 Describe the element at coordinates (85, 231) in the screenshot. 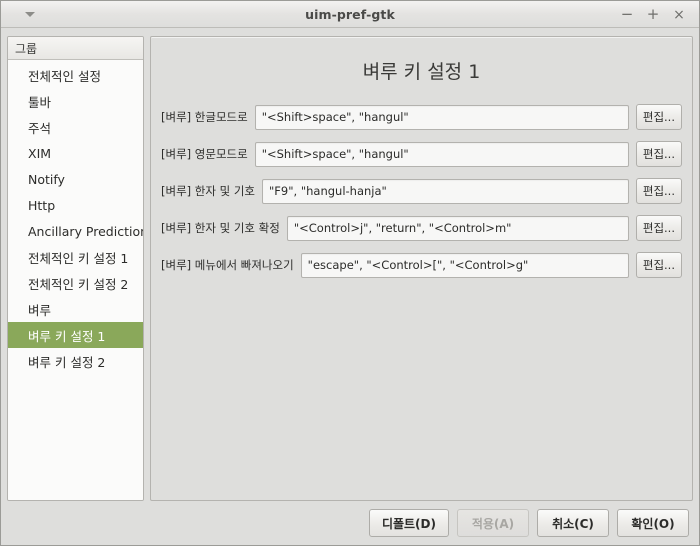

I see `sidebar-item-label: Ancillary Prediction` at that location.